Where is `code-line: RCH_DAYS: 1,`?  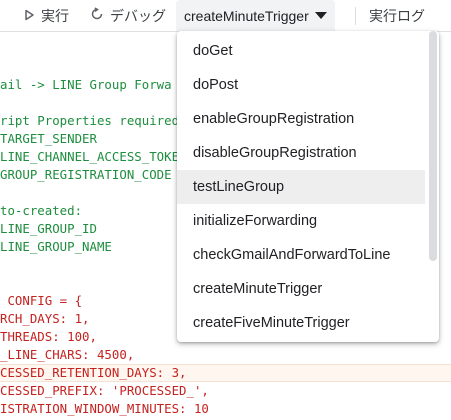 code-line: RCH_DAYS: 1, is located at coordinates (45, 318).